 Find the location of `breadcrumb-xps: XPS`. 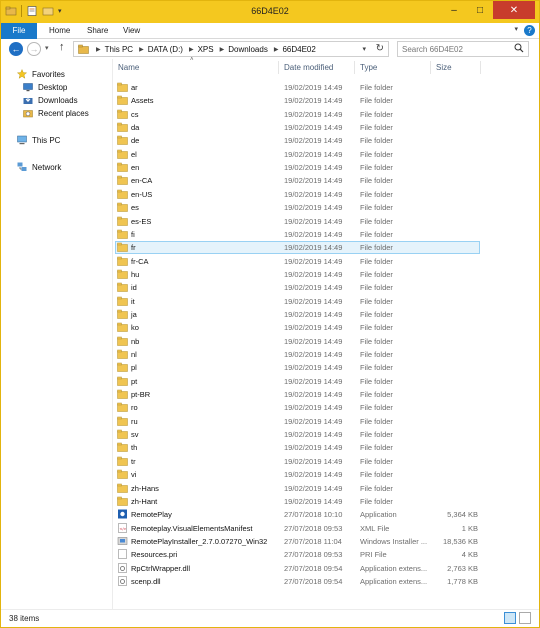

breadcrumb-xps: XPS is located at coordinates (206, 49).